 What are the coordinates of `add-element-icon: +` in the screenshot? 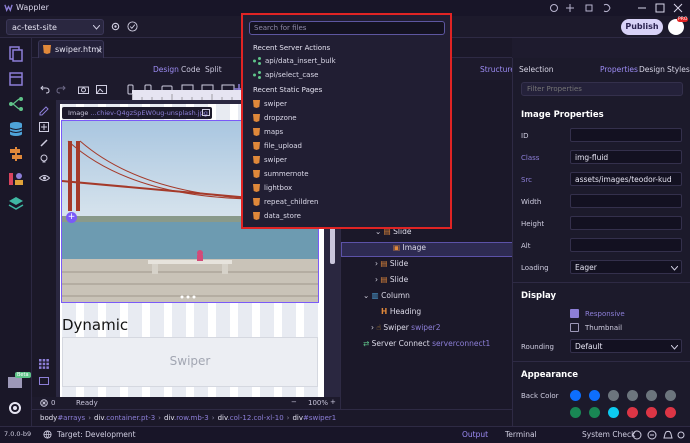 It's located at (71, 217).